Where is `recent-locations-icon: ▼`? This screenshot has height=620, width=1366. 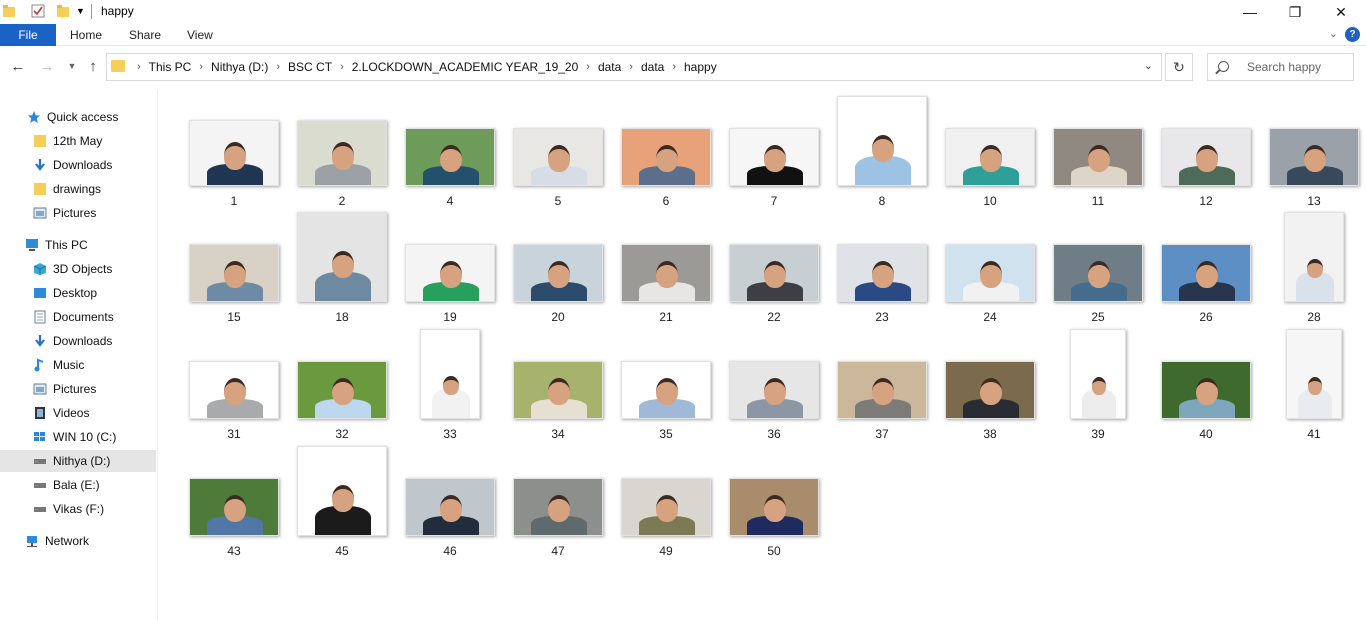
recent-locations-icon: ▼ is located at coordinates (72, 66).